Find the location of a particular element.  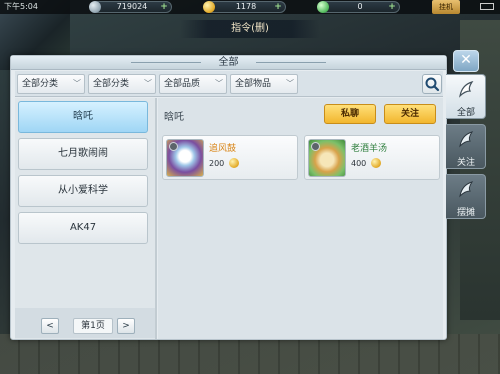

seller-list-item: 晗吒 is located at coordinates (83, 117).